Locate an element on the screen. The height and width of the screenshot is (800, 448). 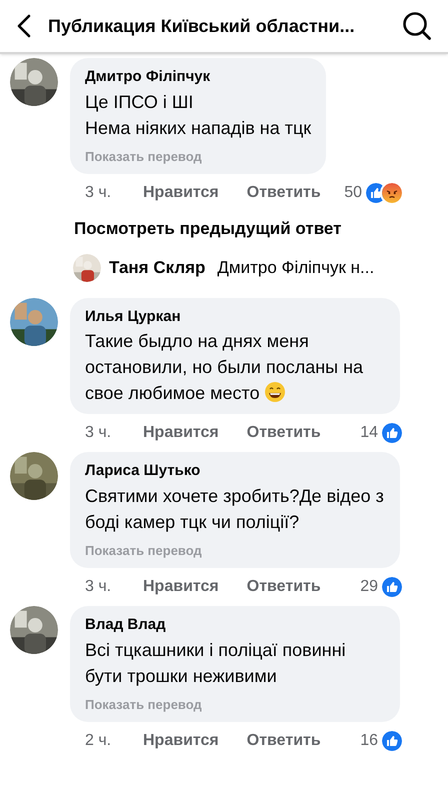
comment-text: Це ІПСО і ШІ is located at coordinates (139, 102).